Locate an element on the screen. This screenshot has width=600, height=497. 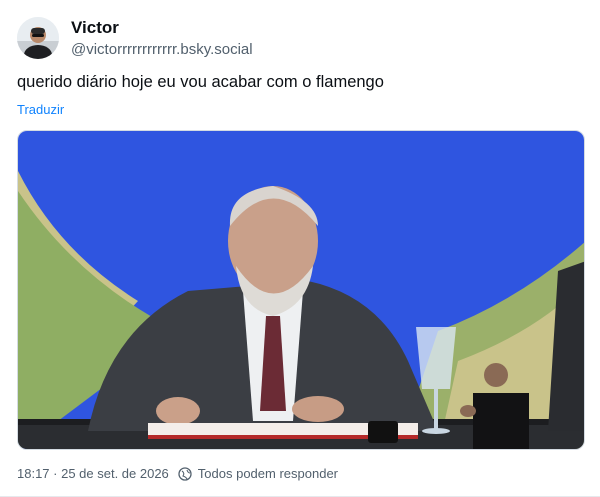
translate-link: Traduzir is located at coordinates (40, 109).